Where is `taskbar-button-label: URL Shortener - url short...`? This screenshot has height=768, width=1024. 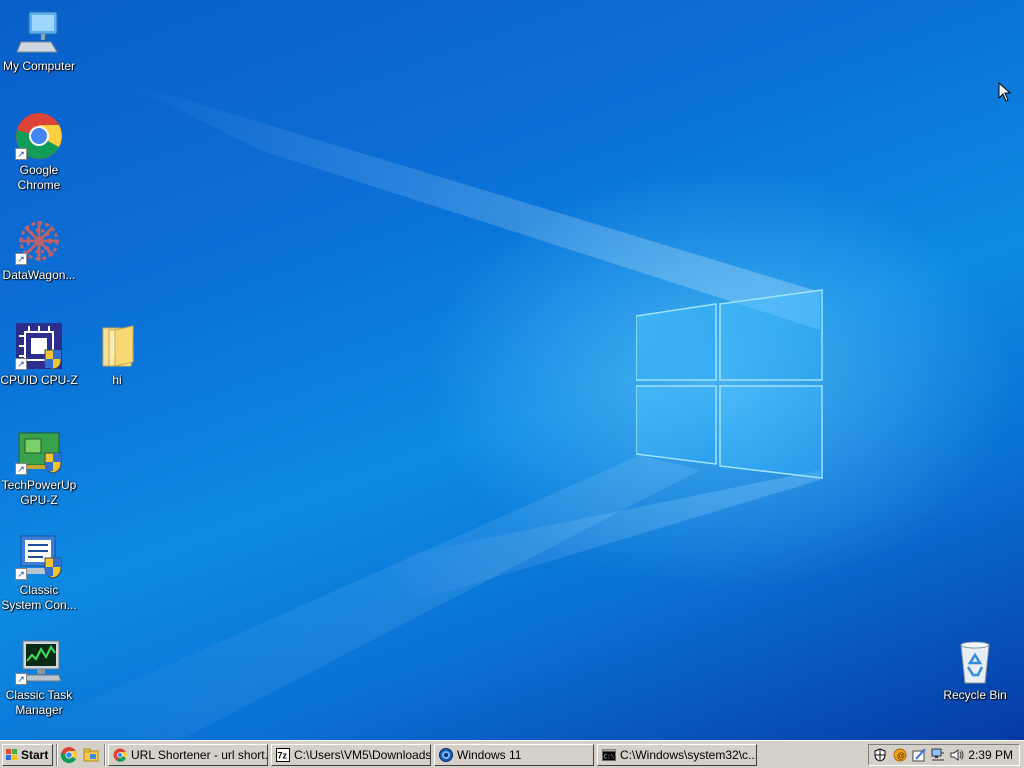 taskbar-button-label: URL Shortener - url short... is located at coordinates (199, 755).